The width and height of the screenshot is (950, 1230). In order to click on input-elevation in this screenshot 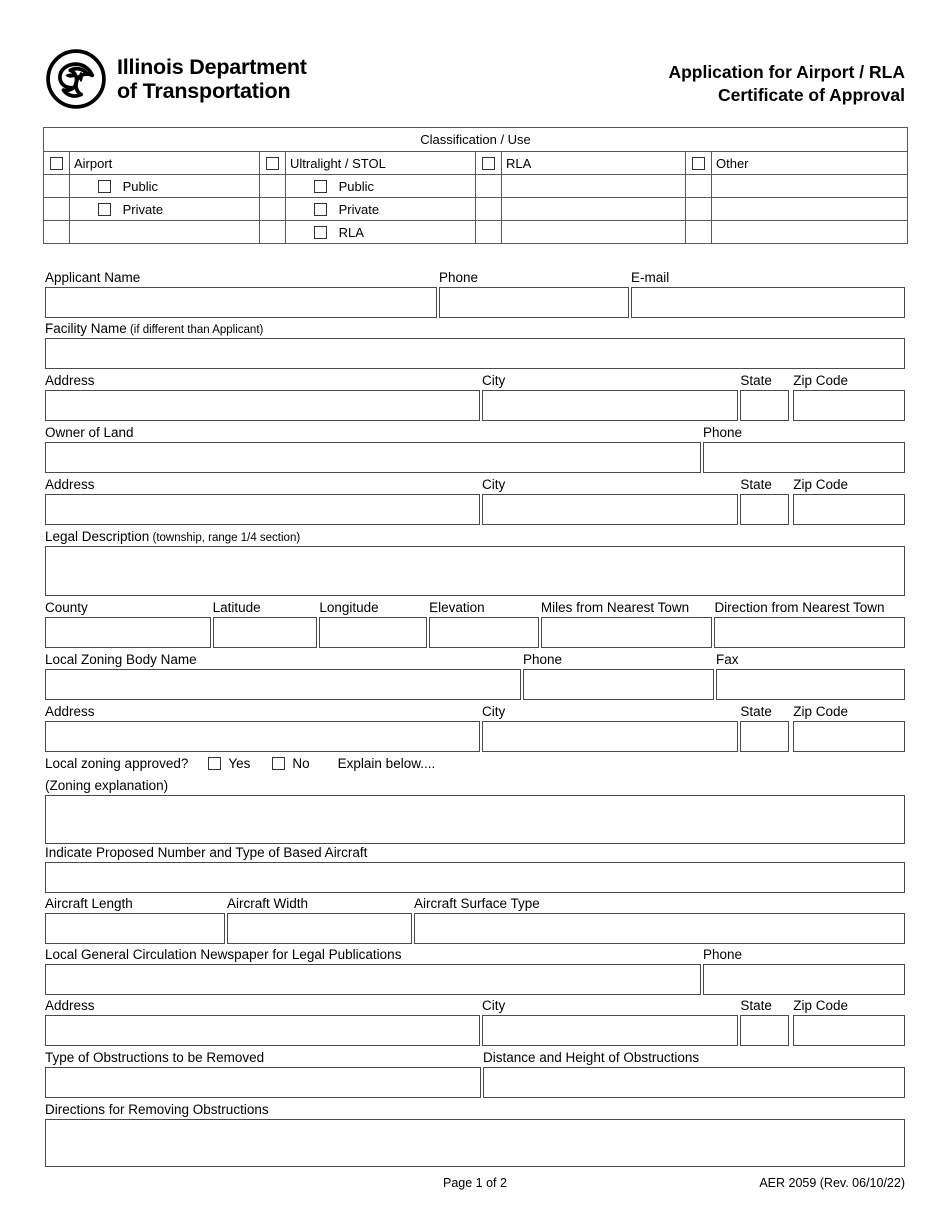, I will do `click(484, 632)`.